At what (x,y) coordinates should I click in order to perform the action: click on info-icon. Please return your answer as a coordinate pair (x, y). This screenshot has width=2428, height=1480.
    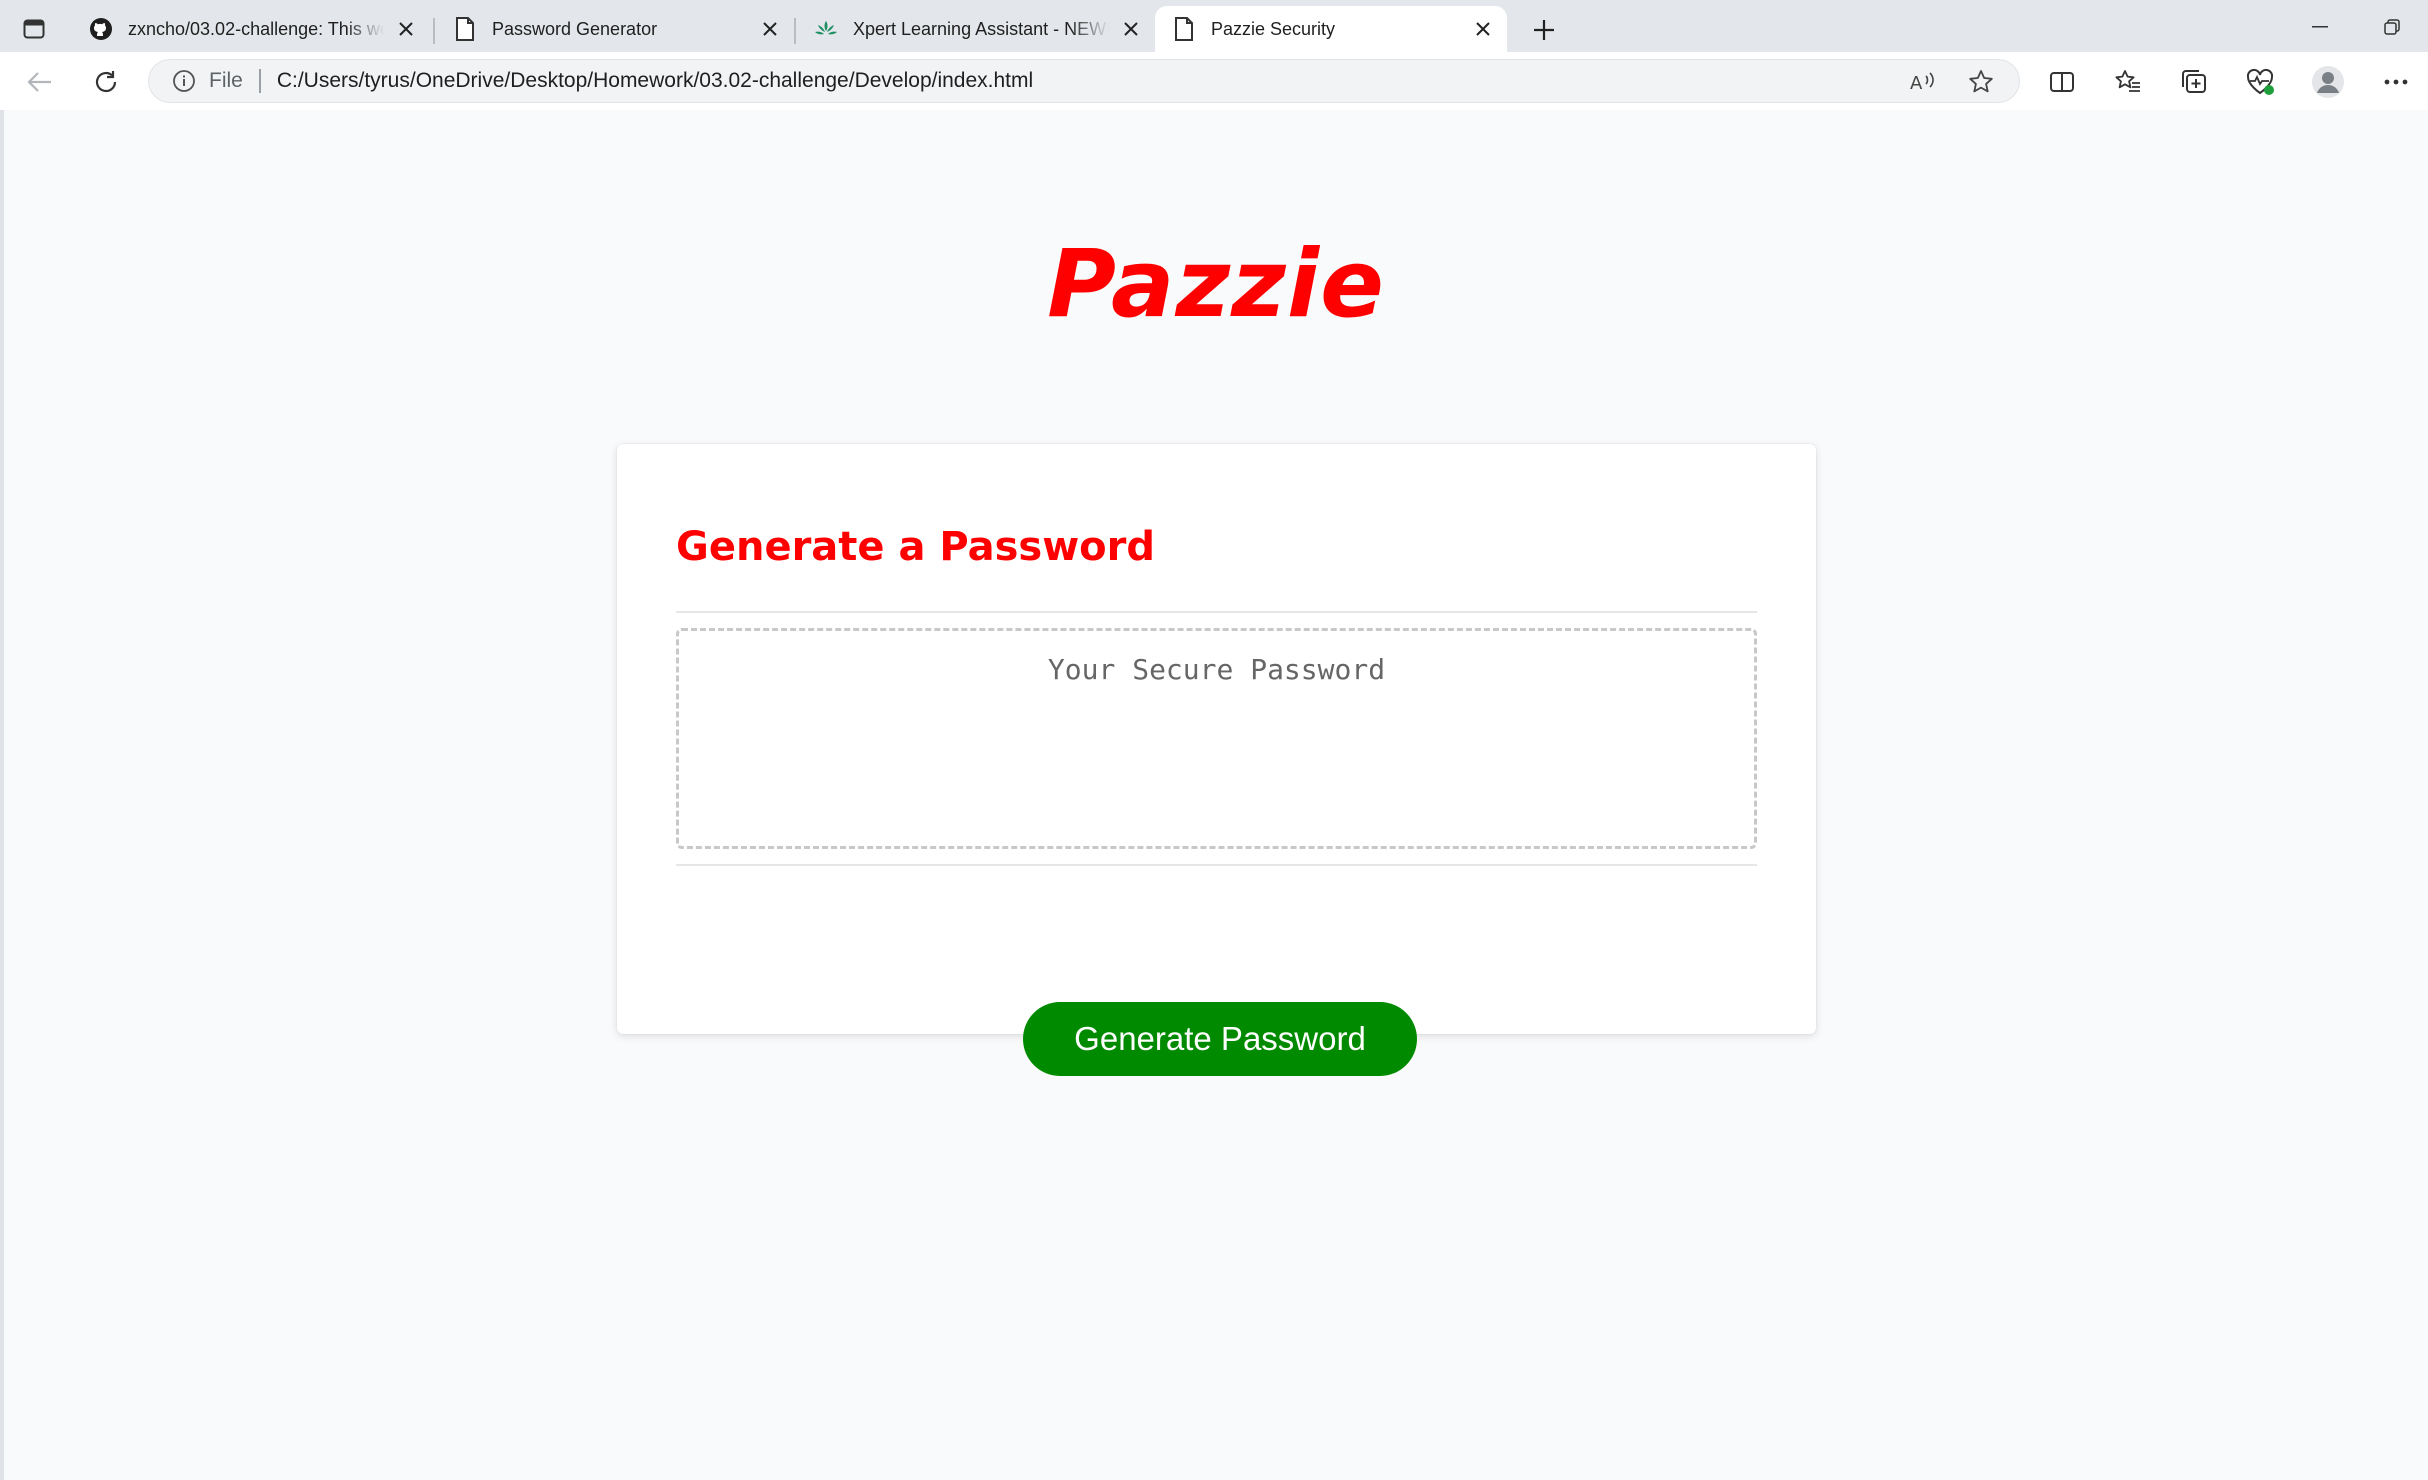
    Looking at the image, I should click on (184, 81).